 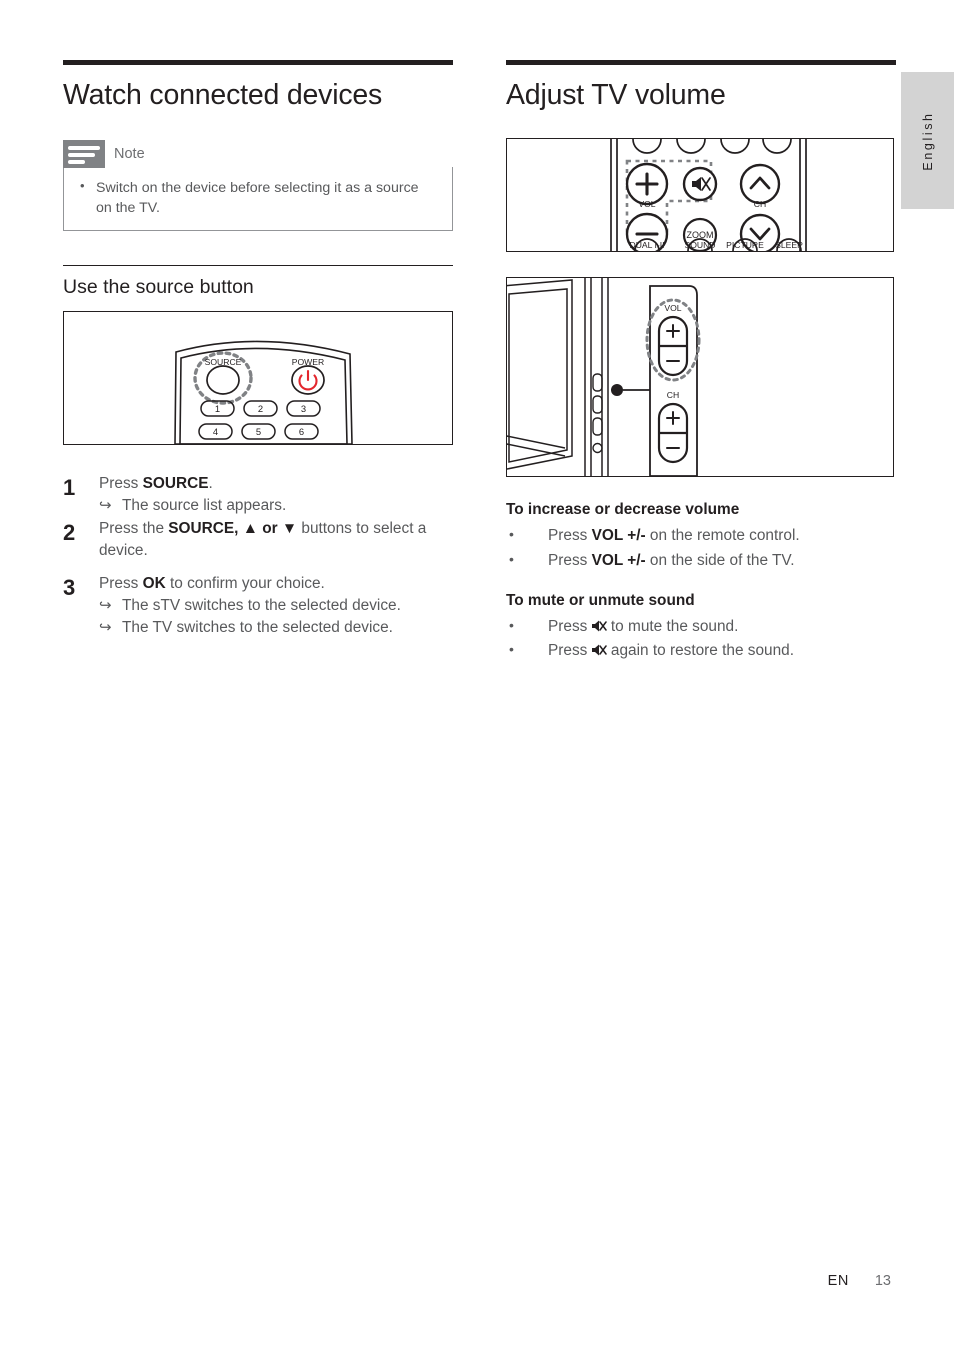 What do you see at coordinates (700, 183) in the screenshot?
I see `mute-button` at bounding box center [700, 183].